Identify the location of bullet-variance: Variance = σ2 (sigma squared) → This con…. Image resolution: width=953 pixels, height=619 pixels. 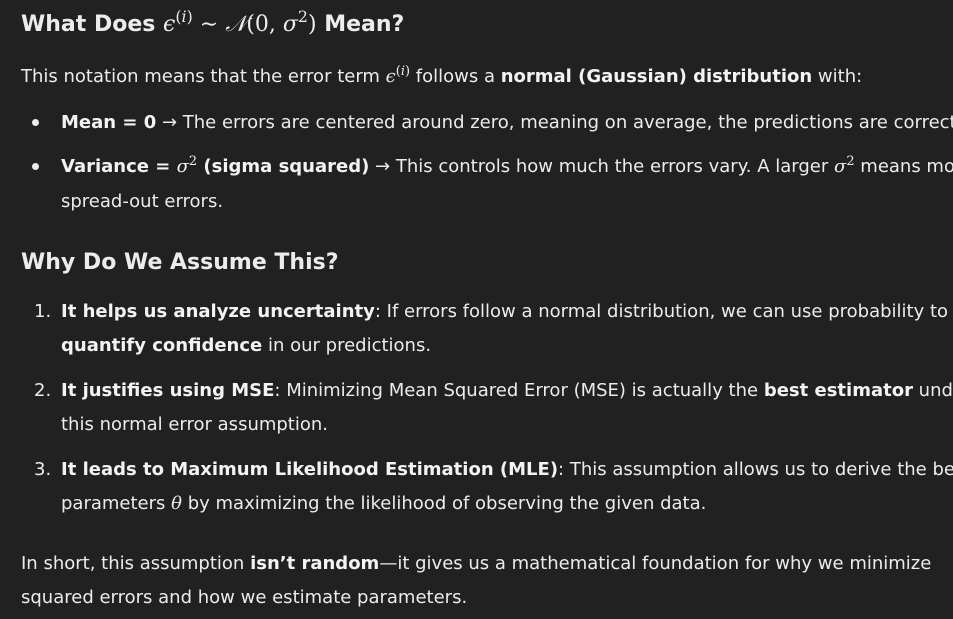
(507, 167).